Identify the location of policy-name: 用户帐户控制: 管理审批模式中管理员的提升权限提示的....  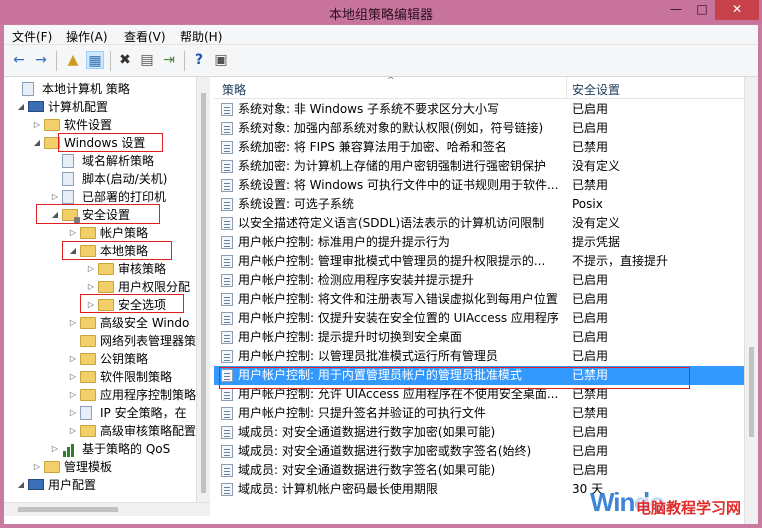
(392, 261).